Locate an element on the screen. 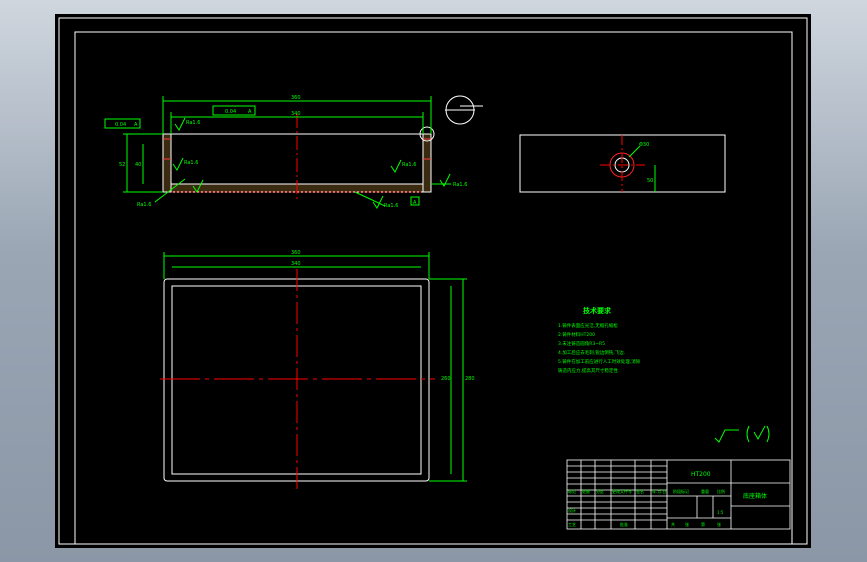  scale-label: 比例 is located at coordinates (721, 491).